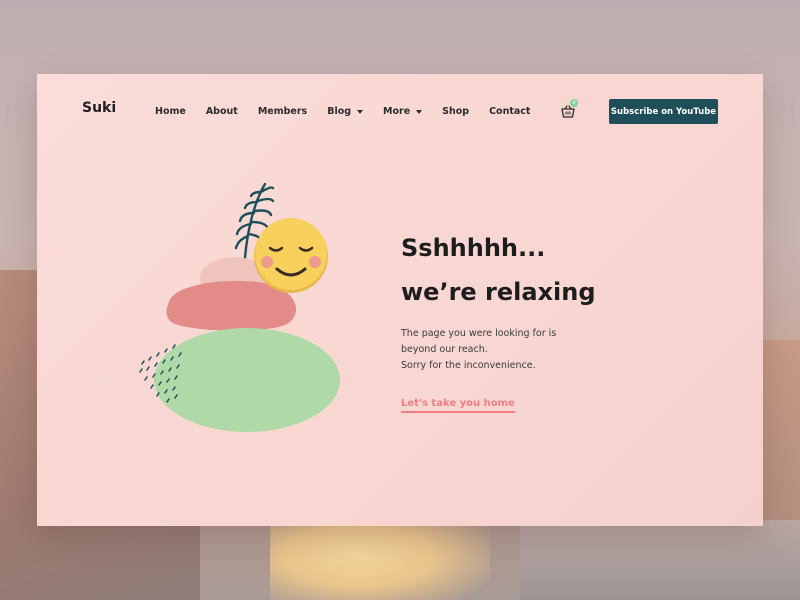 The height and width of the screenshot is (600, 800). I want to click on description-line-2: beyond our reach., so click(444, 349).